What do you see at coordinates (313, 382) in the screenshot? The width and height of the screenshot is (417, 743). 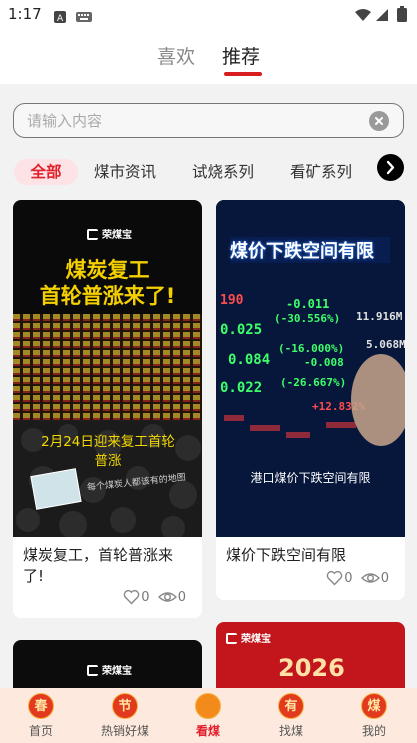 I see `ticker-value: (-26.667%)` at bounding box center [313, 382].